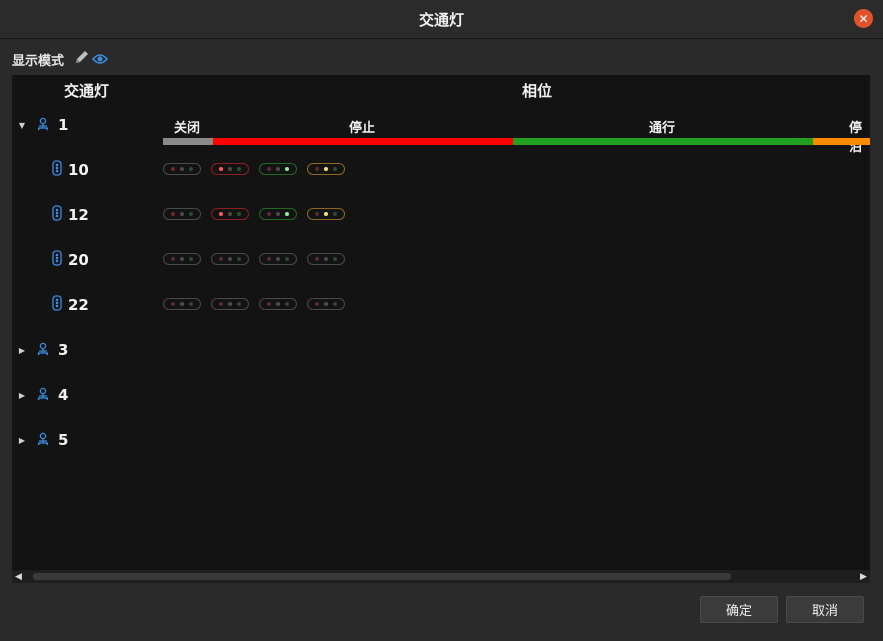  I want to click on header-phase: 相位, so click(537, 91).